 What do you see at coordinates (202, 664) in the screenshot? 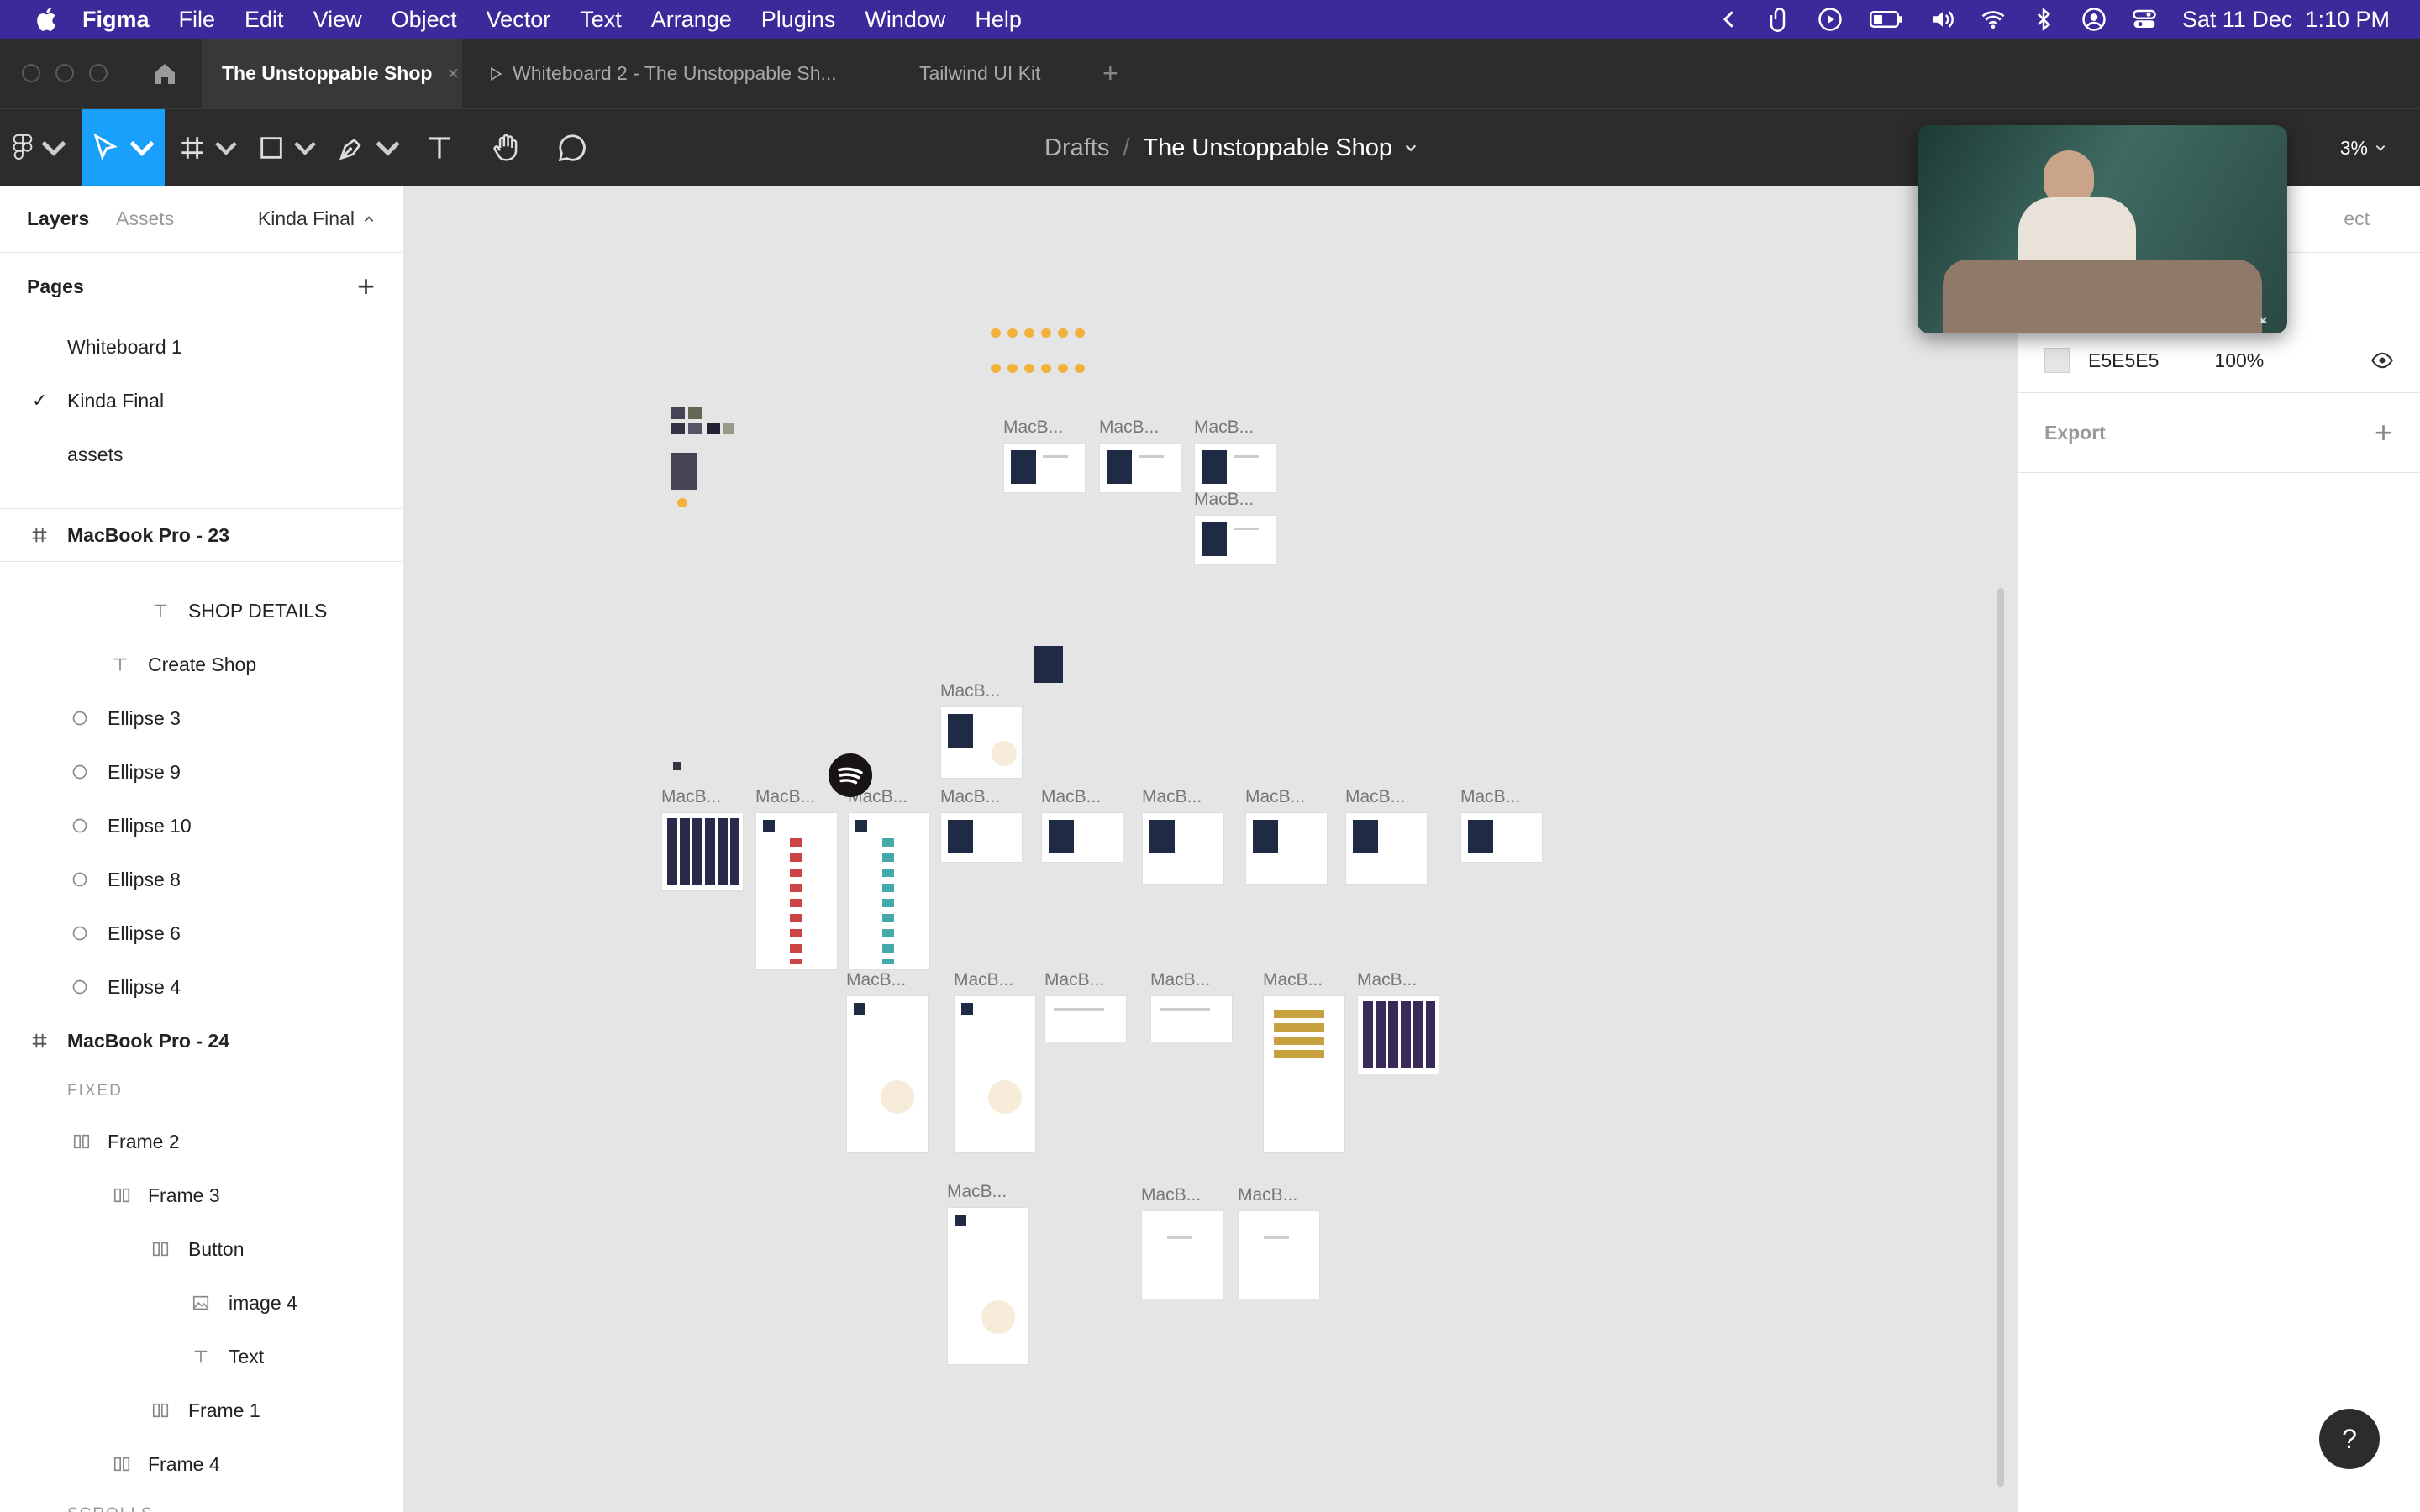
I see `layer-text-create-shop: Create Shop` at bounding box center [202, 664].